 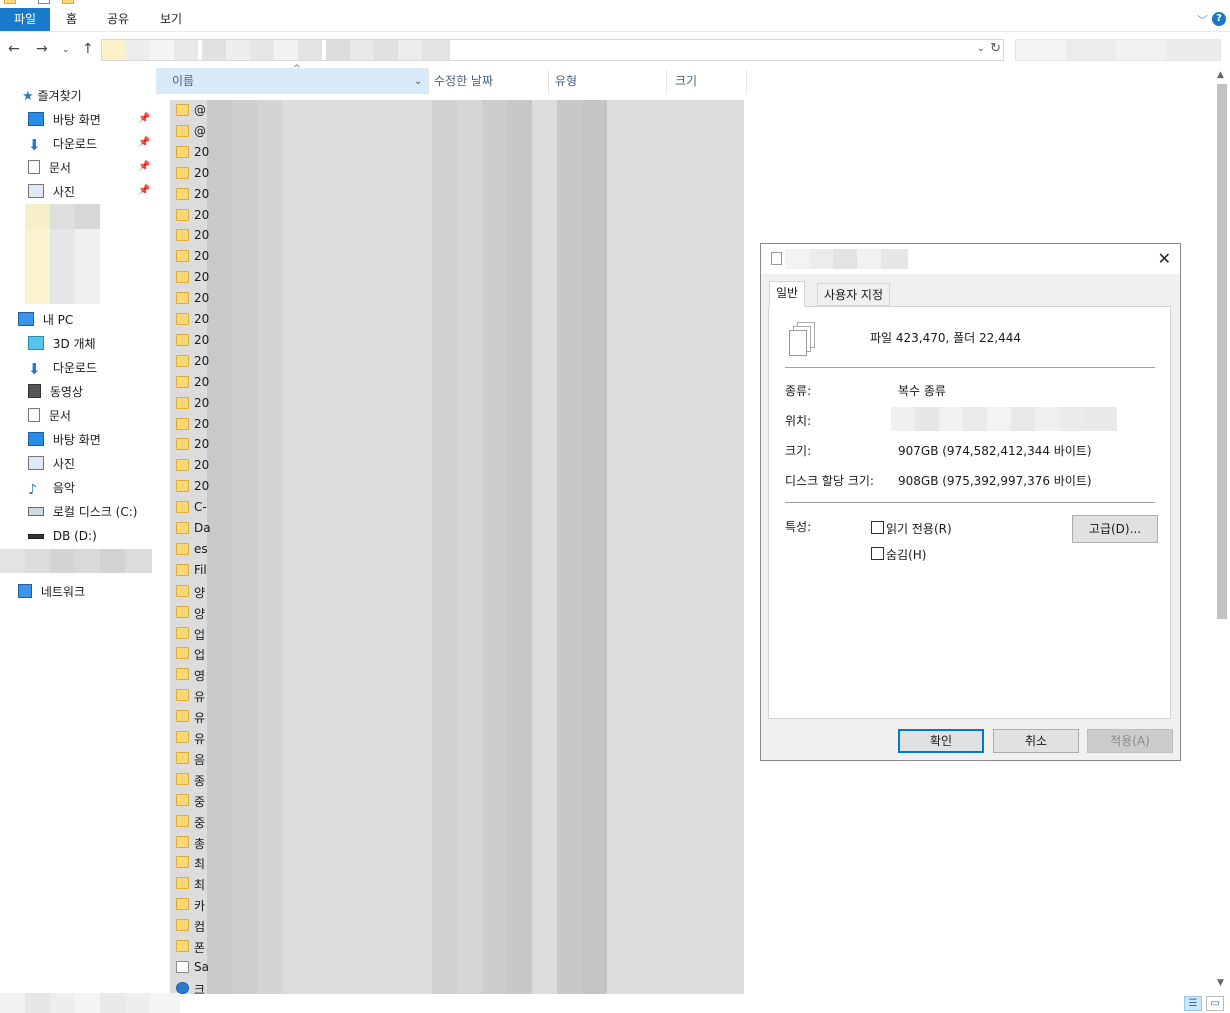 I want to click on list-item: 총, so click(x=457, y=842).